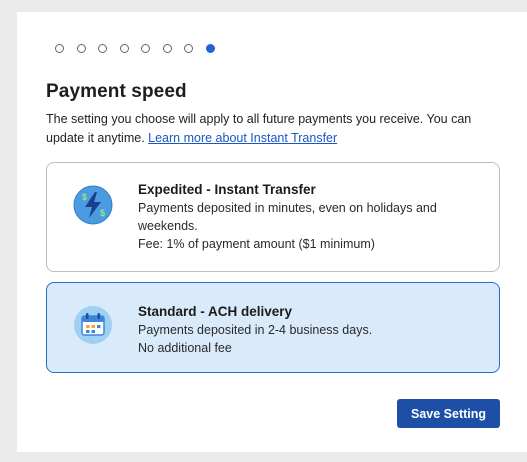  I want to click on option-fee: Fee: 1% of payment amount ($1 minimum), so click(256, 244).